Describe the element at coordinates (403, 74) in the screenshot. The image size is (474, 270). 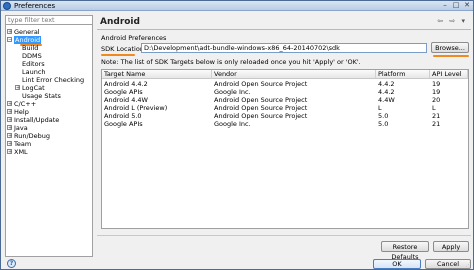
I see `column-header-platform: Platform` at that location.